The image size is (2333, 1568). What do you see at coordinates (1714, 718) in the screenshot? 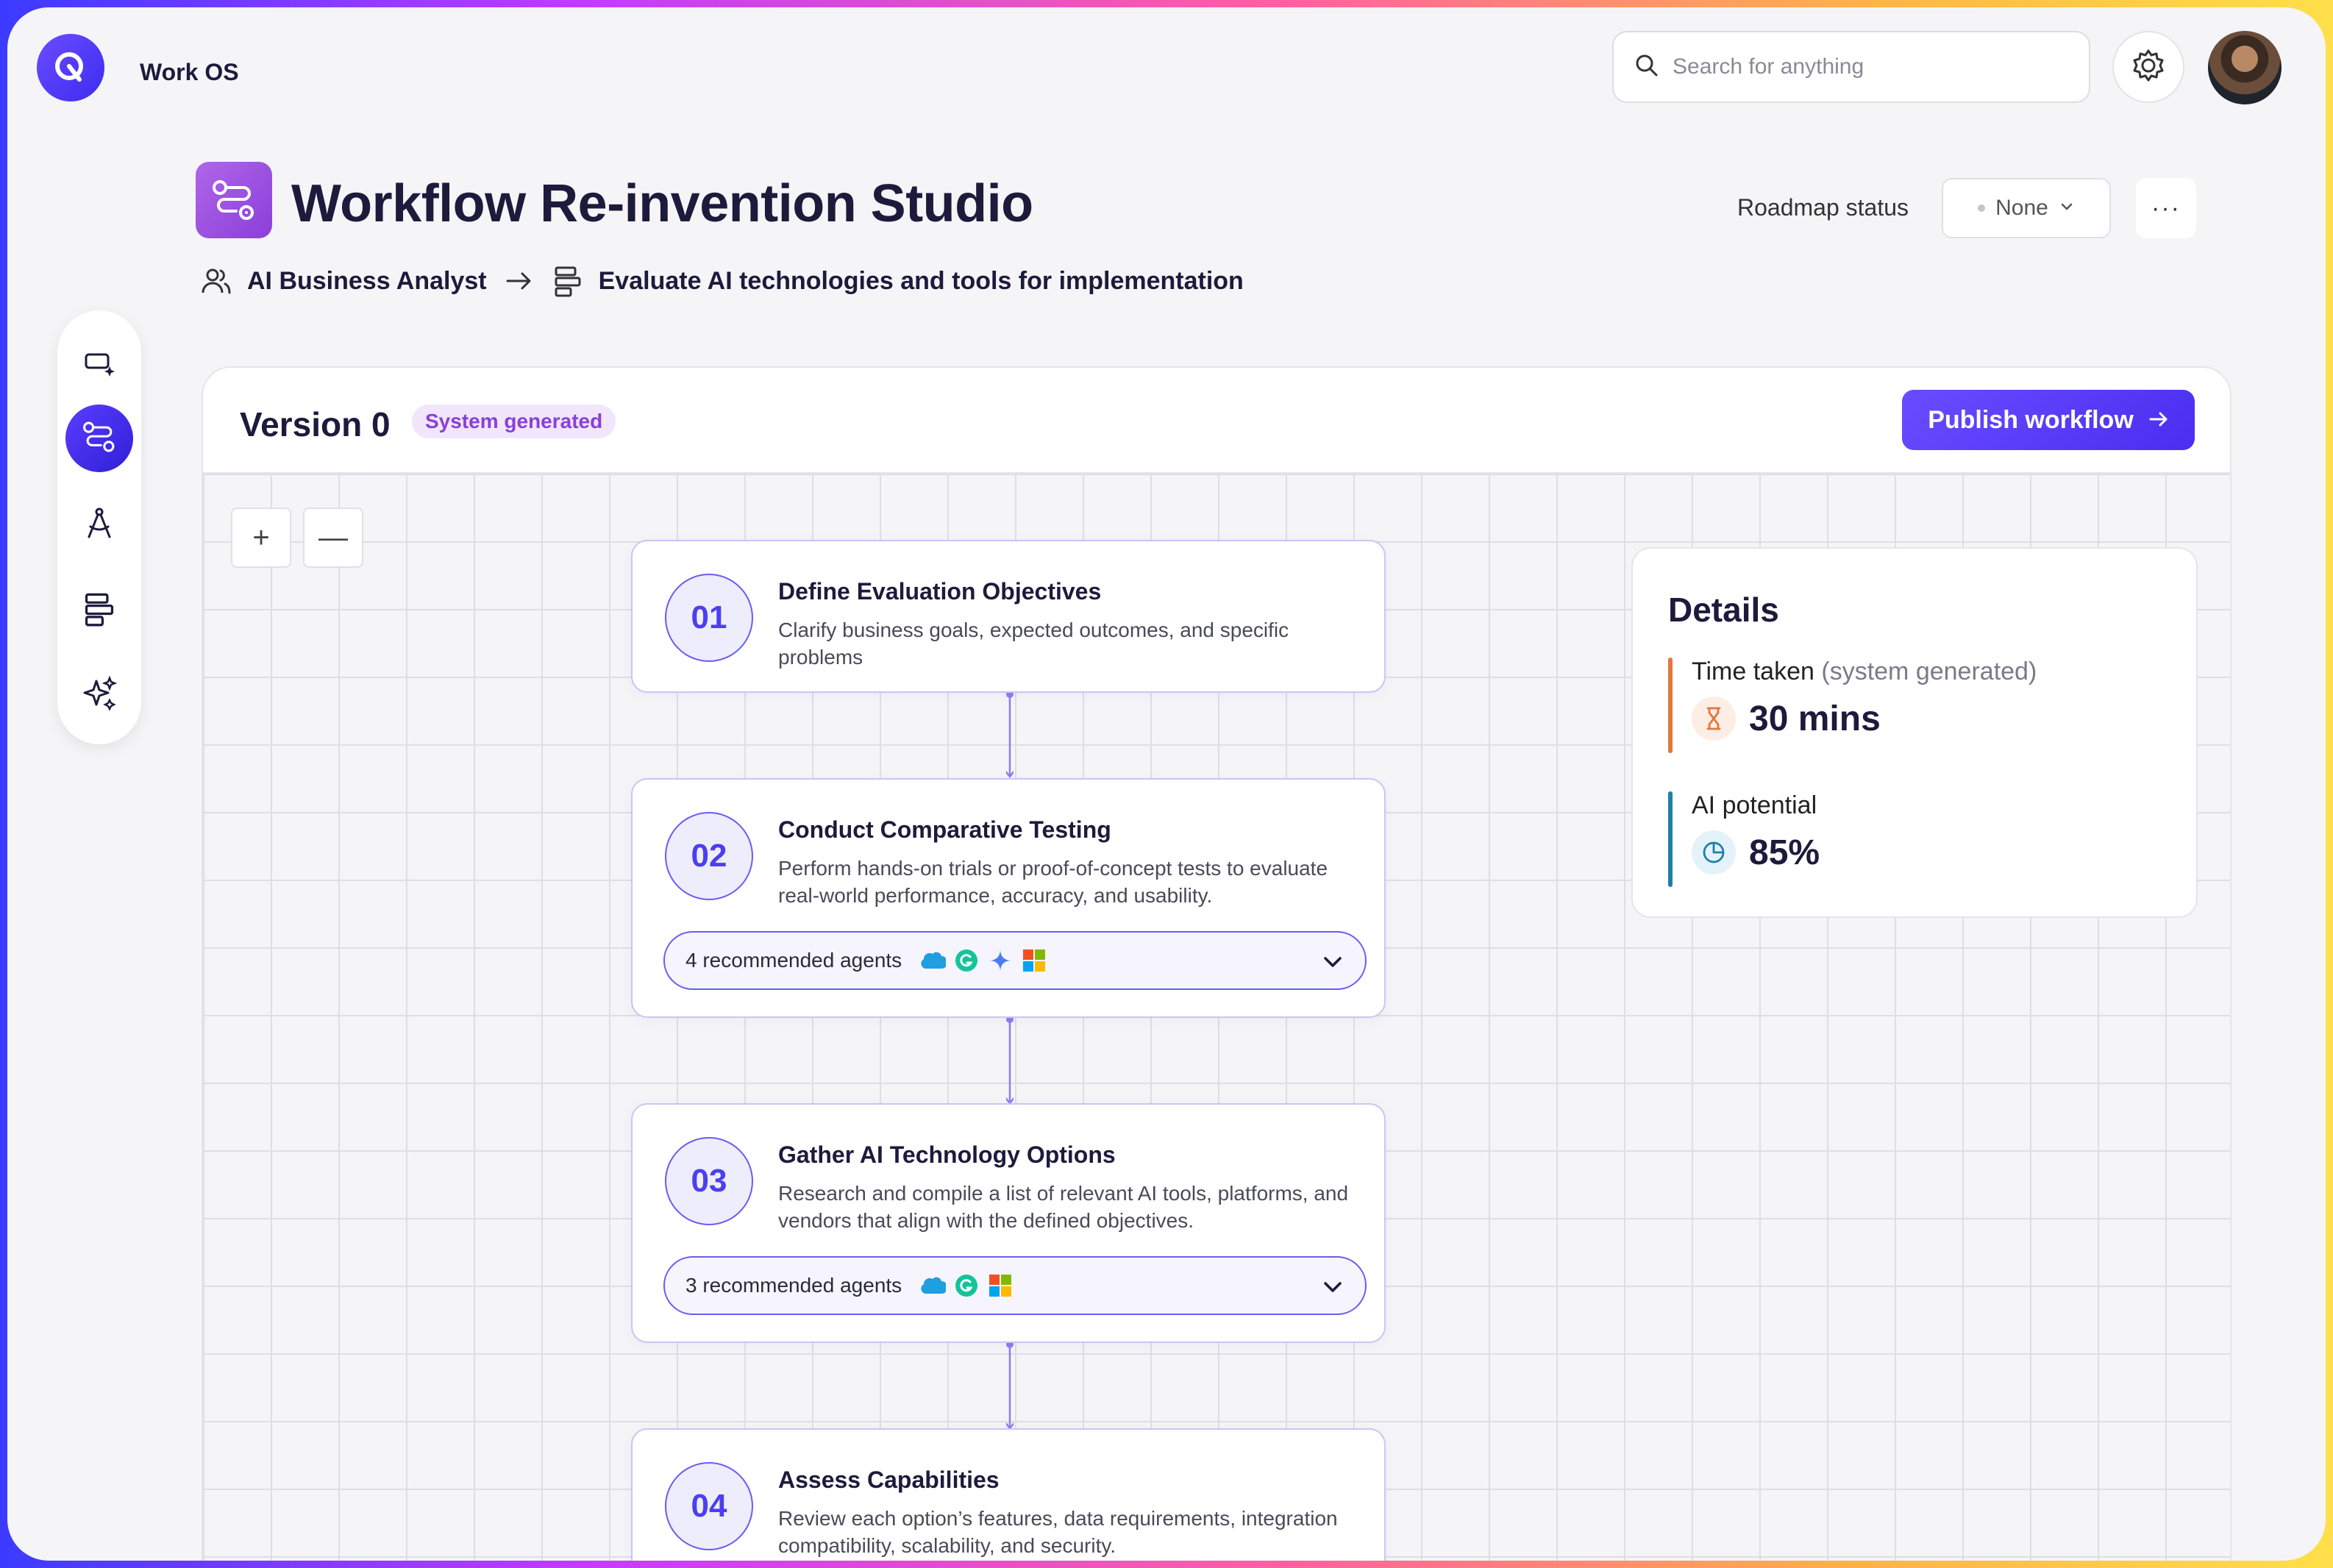
I see `hourglass-icon` at bounding box center [1714, 718].